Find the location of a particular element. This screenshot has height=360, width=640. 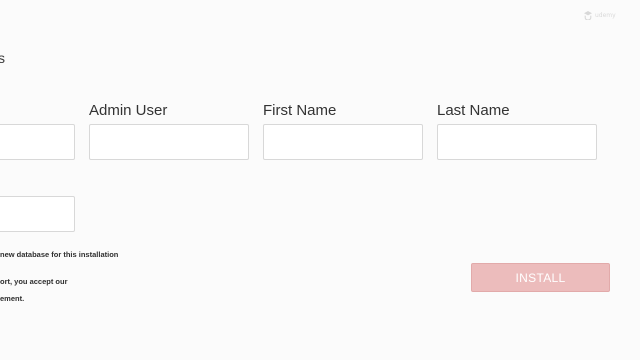

partial-input-row1 is located at coordinates (37, 142).